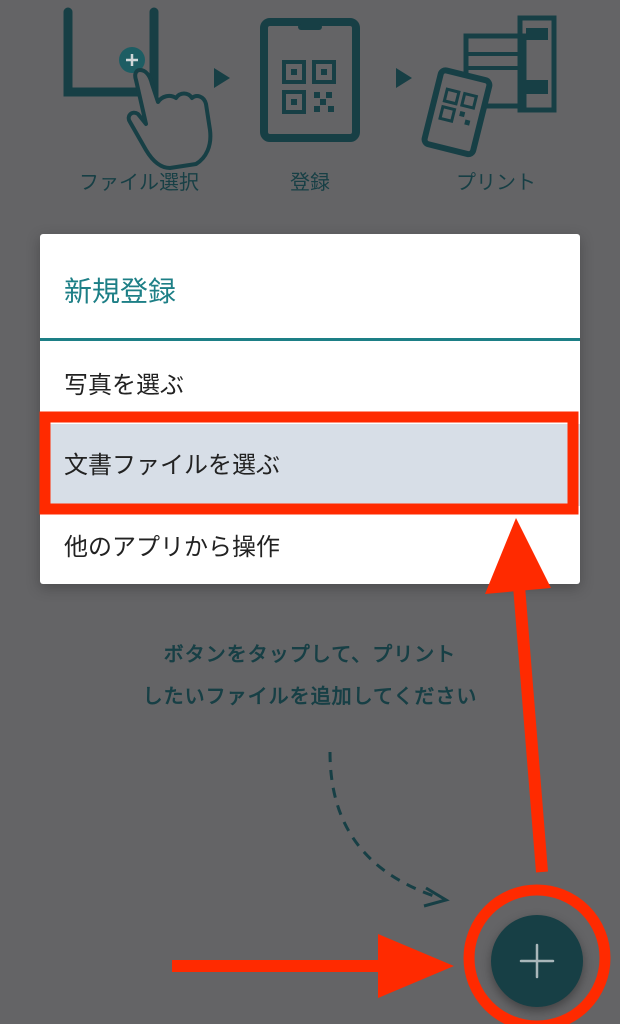 The image size is (620, 1024). I want to click on dialog-title: 新規登録, so click(120, 291).